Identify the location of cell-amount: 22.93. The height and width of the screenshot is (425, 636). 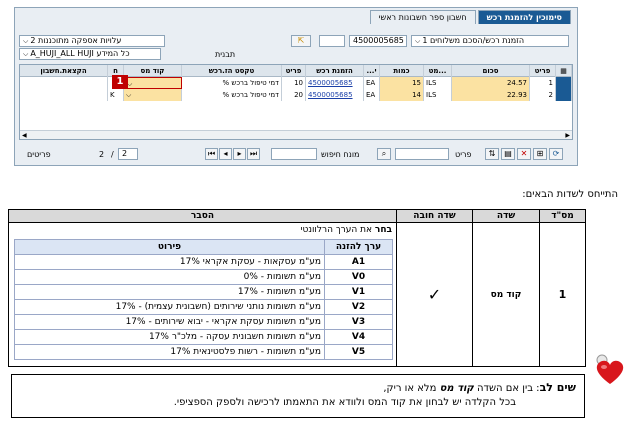
(491, 95).